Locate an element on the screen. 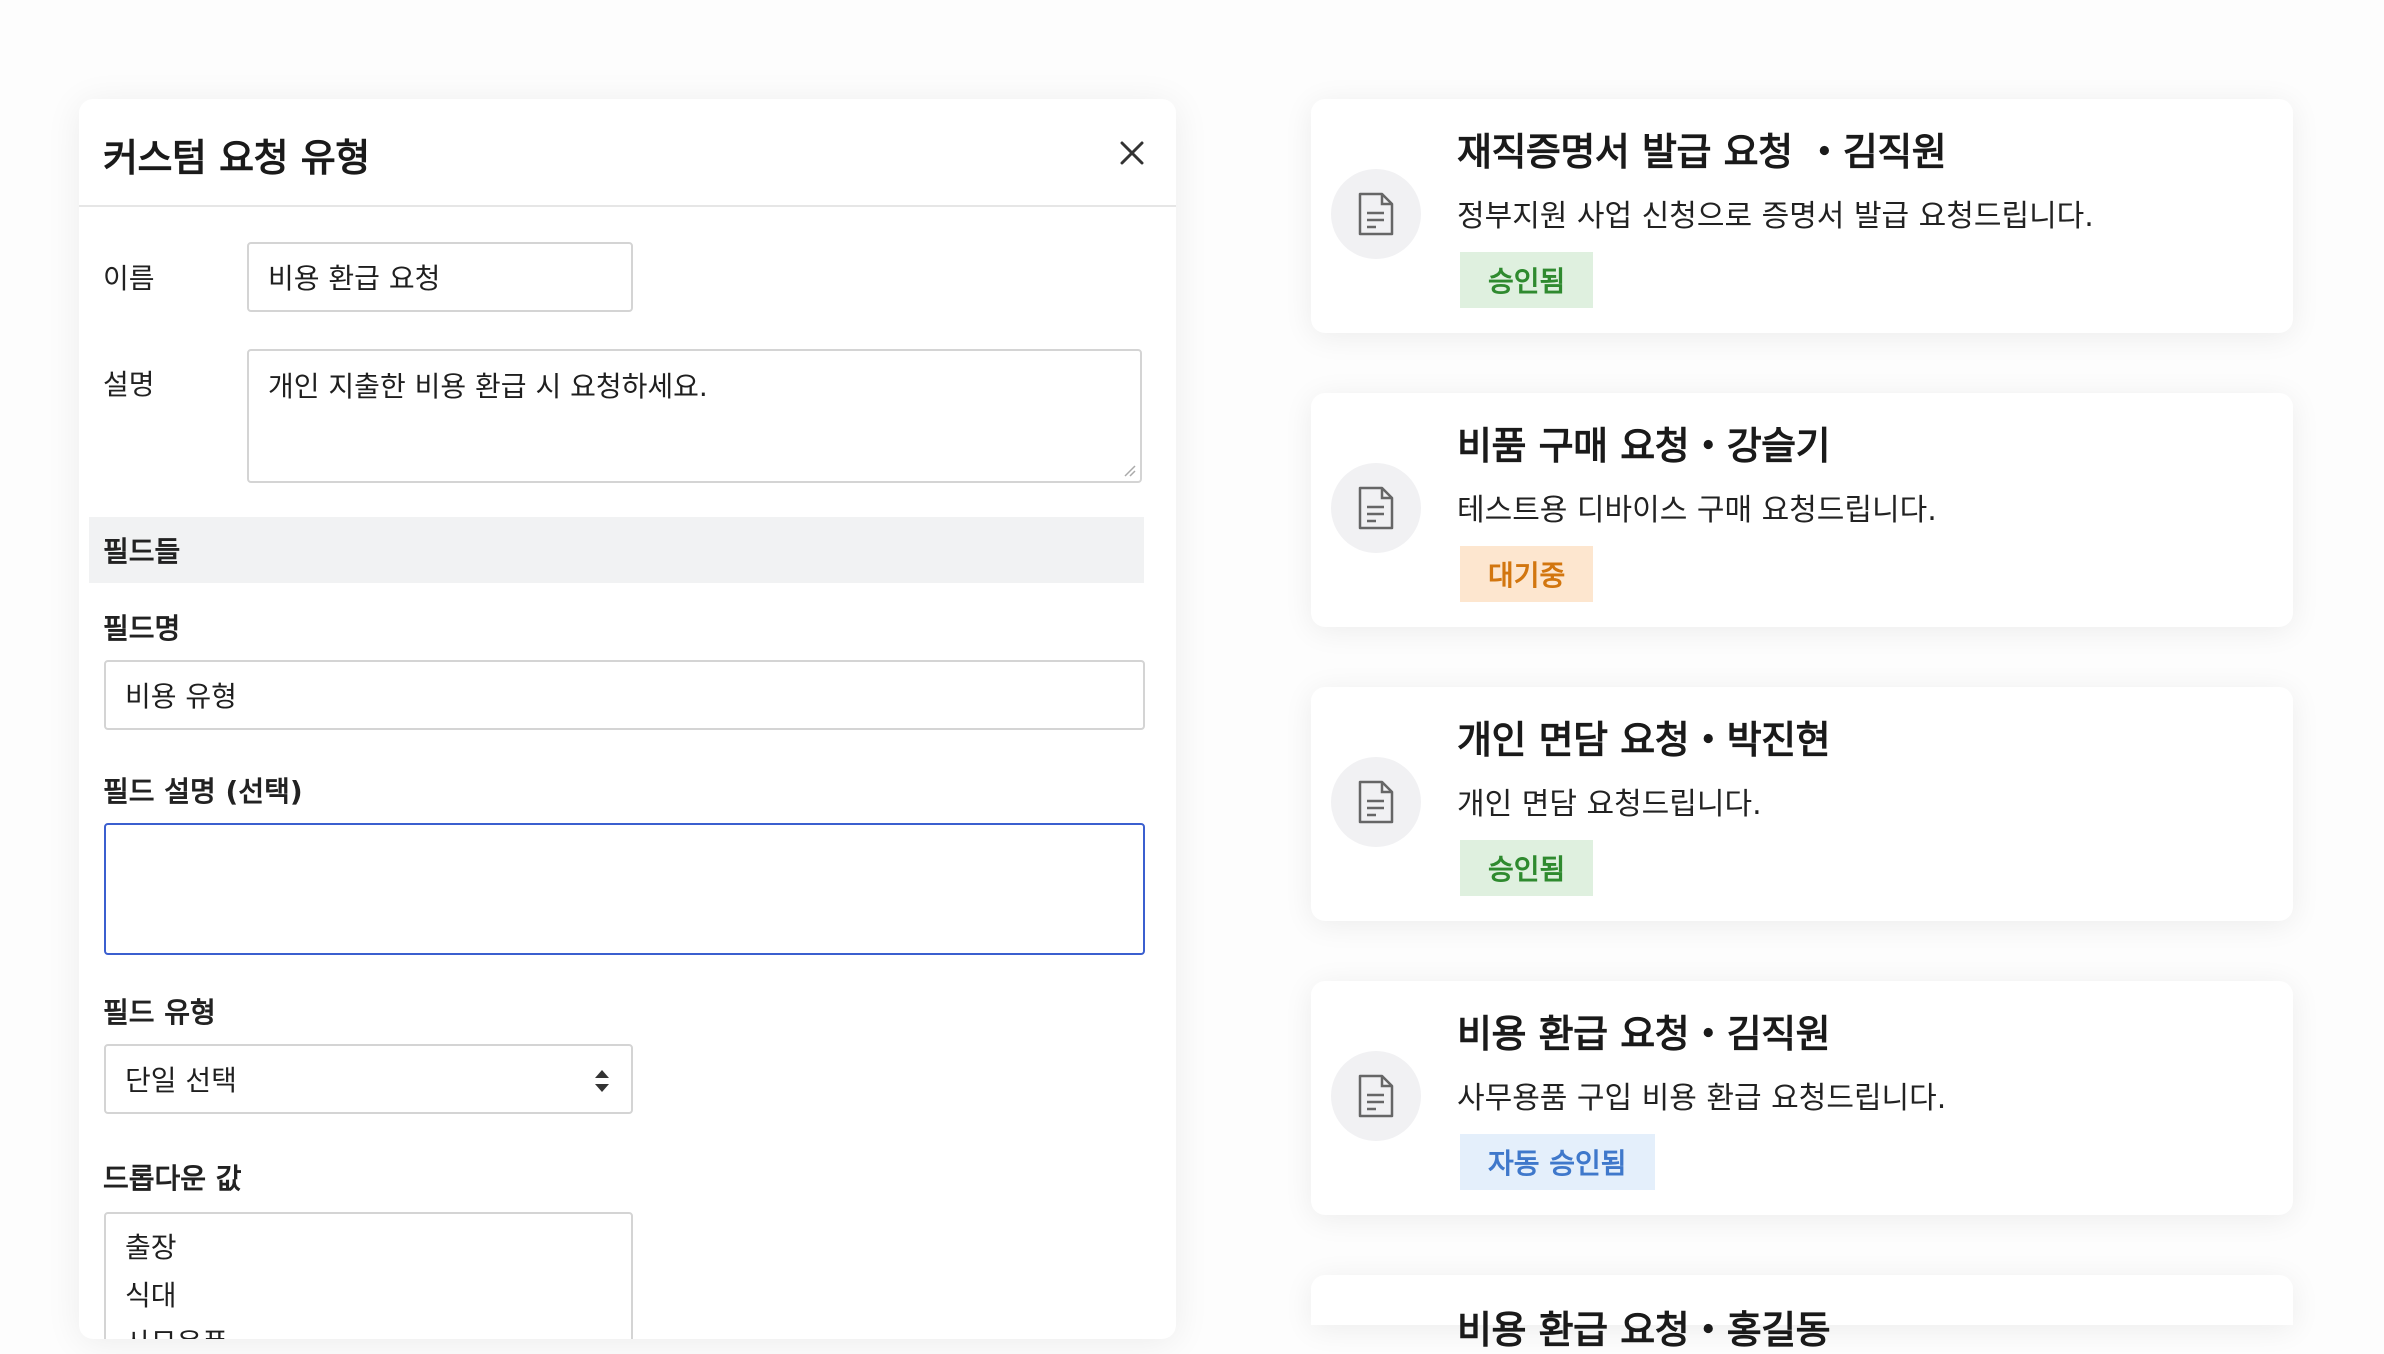 This screenshot has height=1354, width=2384. name-label: 이름 is located at coordinates (129, 278).